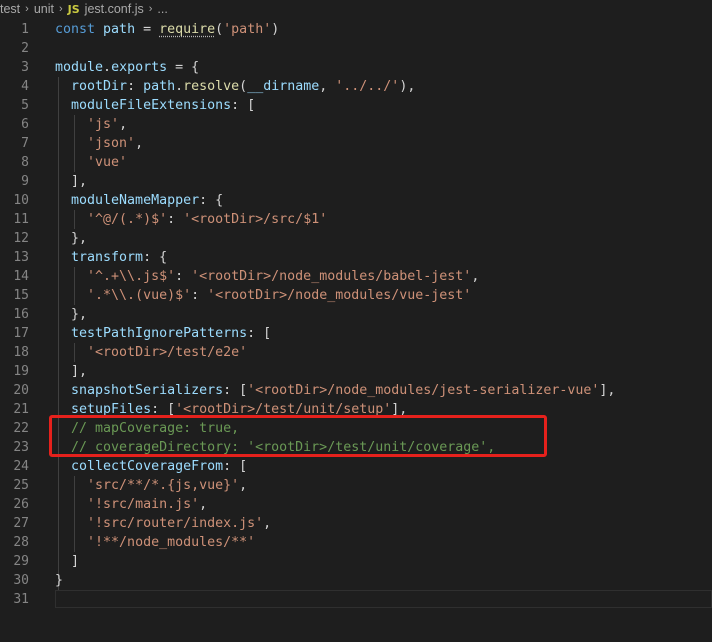 The image size is (712, 642). I want to click on code-line: 26 '!src/main.js',, so click(356, 504).